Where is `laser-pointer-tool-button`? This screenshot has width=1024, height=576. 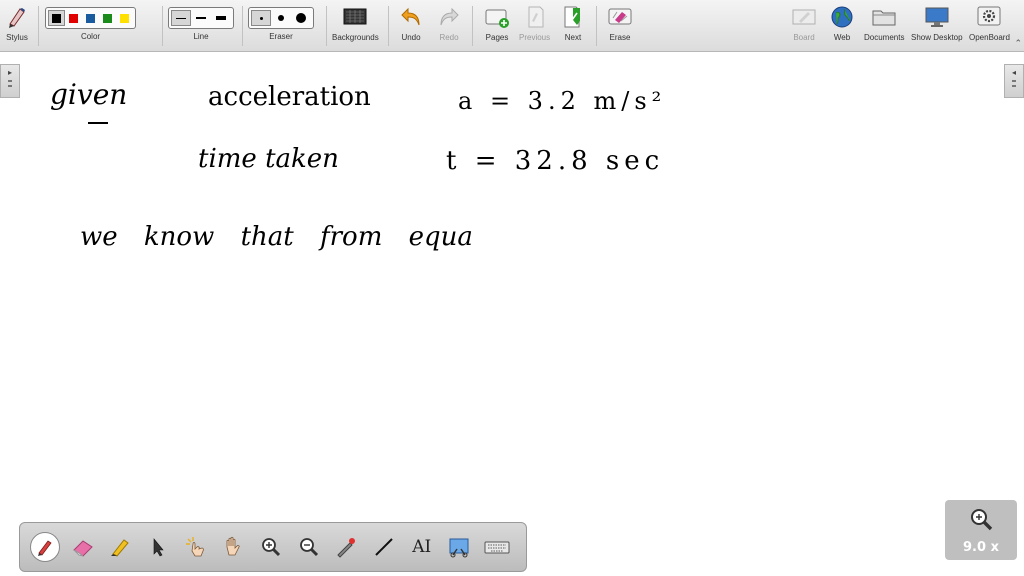 laser-pointer-tool-button is located at coordinates (347, 547).